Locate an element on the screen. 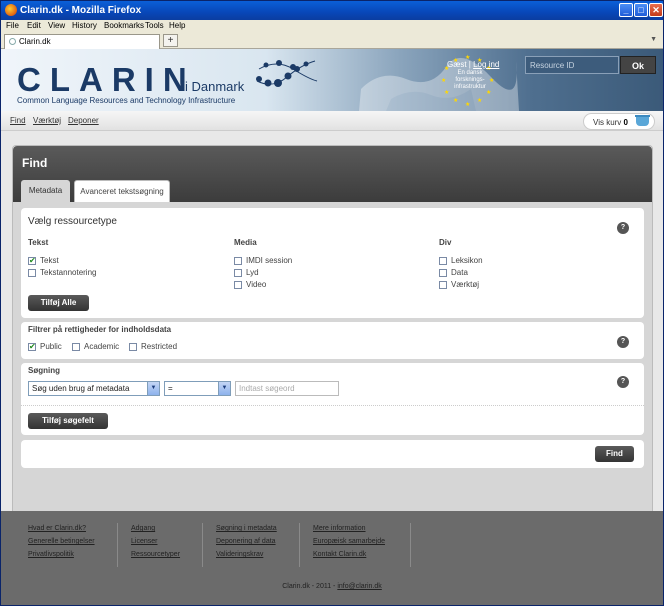 This screenshot has height=606, width=664. checkbox-public-label: Public is located at coordinates (51, 346).